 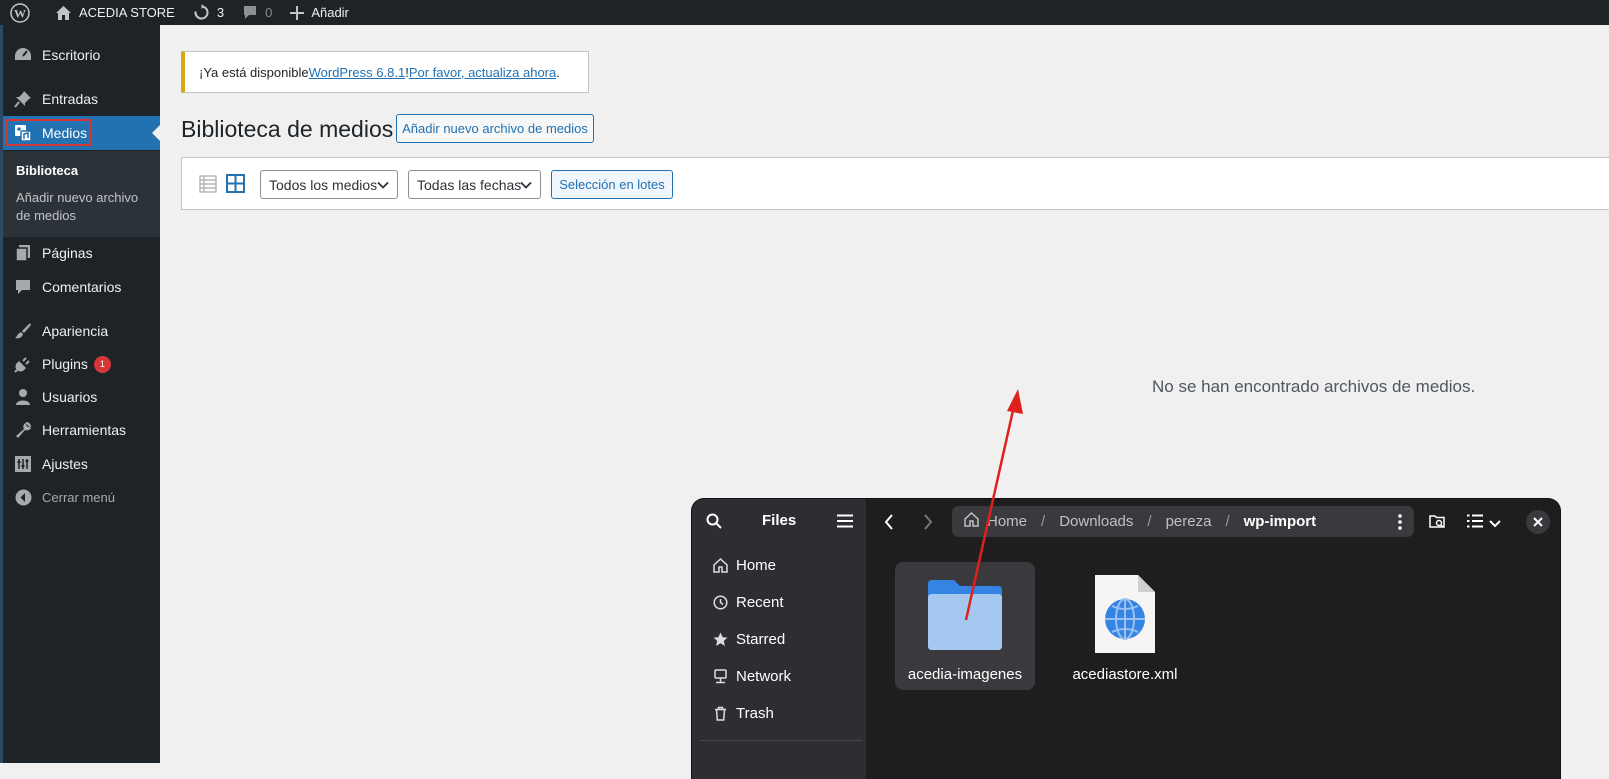 I want to click on collapse-menu-button: Cerrar menú, so click(x=81, y=497).